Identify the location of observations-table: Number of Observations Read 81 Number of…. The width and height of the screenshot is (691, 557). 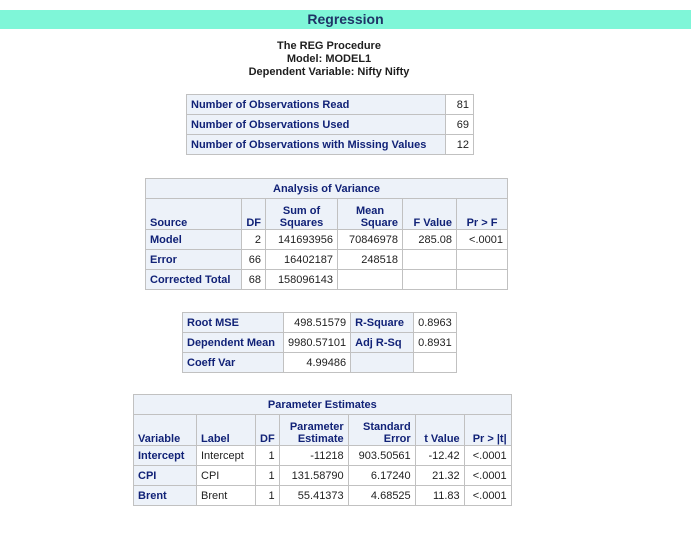
(330, 124).